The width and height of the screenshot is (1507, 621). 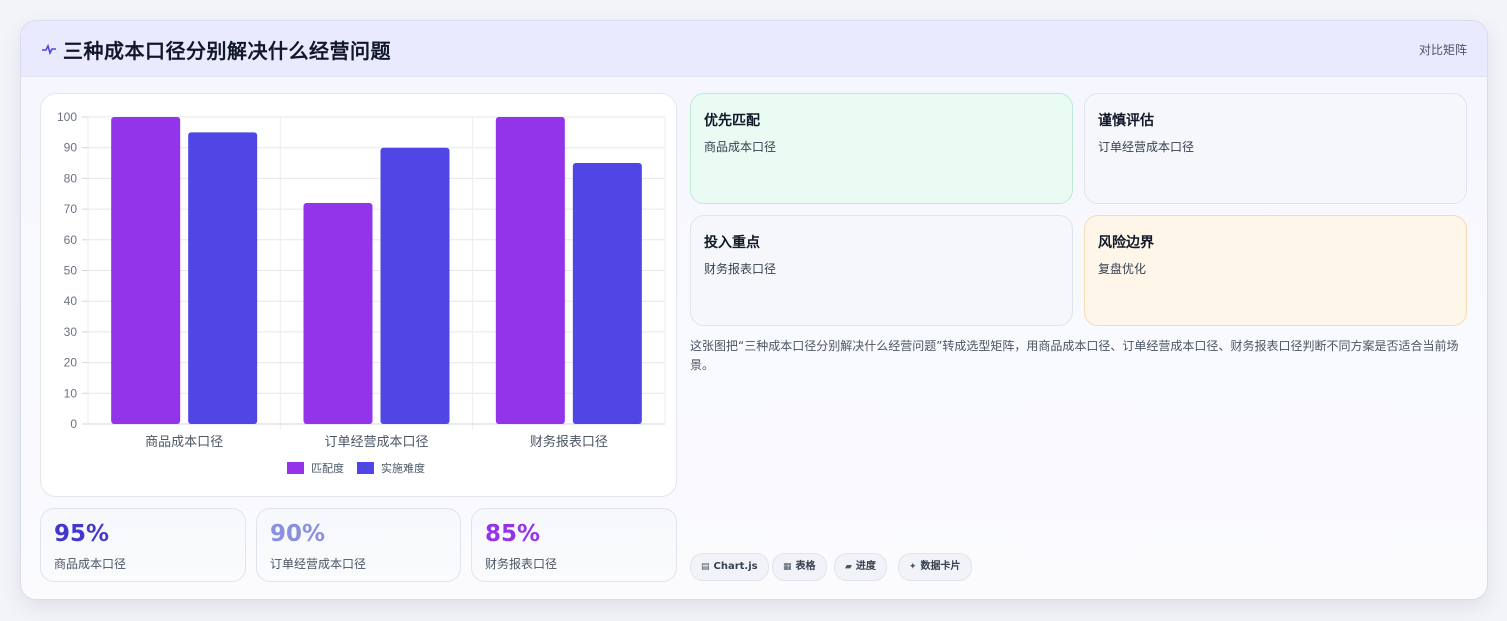 I want to click on tile-risk-boundary: 风险边界 复盘优化, so click(x=1275, y=270).